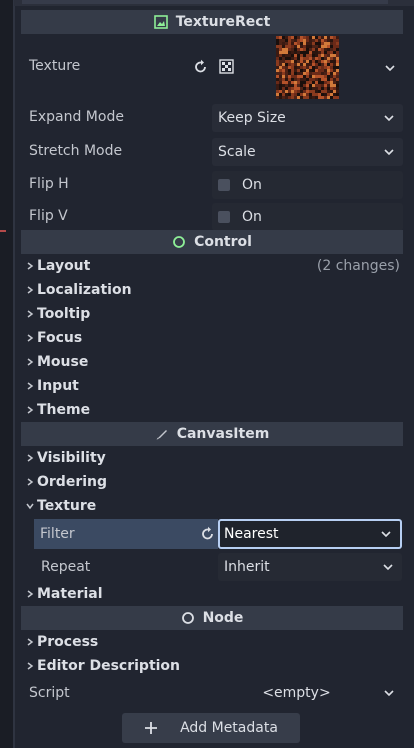  I want to click on section-layout: Layout, so click(57, 266).